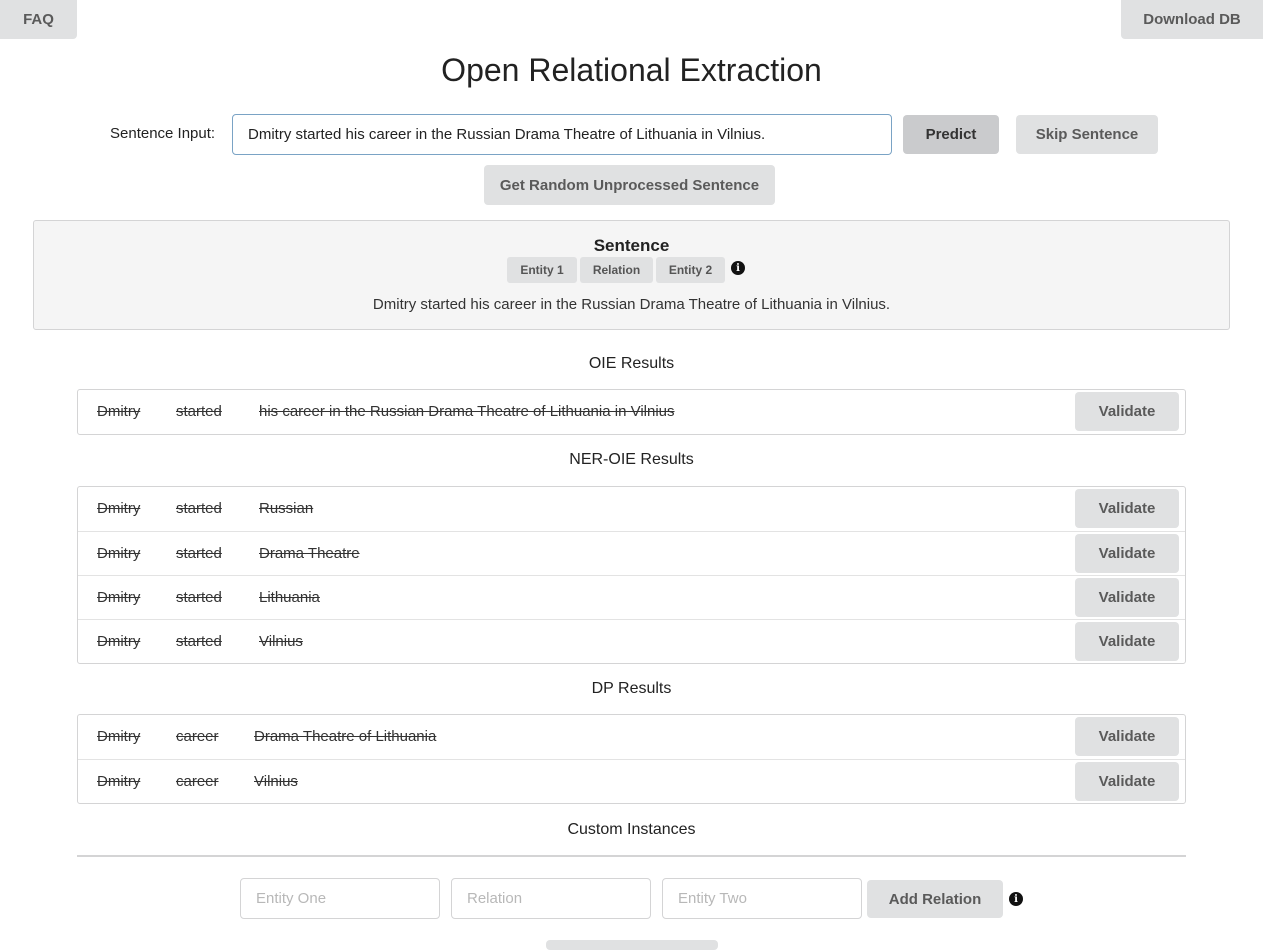 This screenshot has width=1263, height=950. Describe the element at coordinates (631, 688) in the screenshot. I see `dp-results-title: DP Results` at that location.